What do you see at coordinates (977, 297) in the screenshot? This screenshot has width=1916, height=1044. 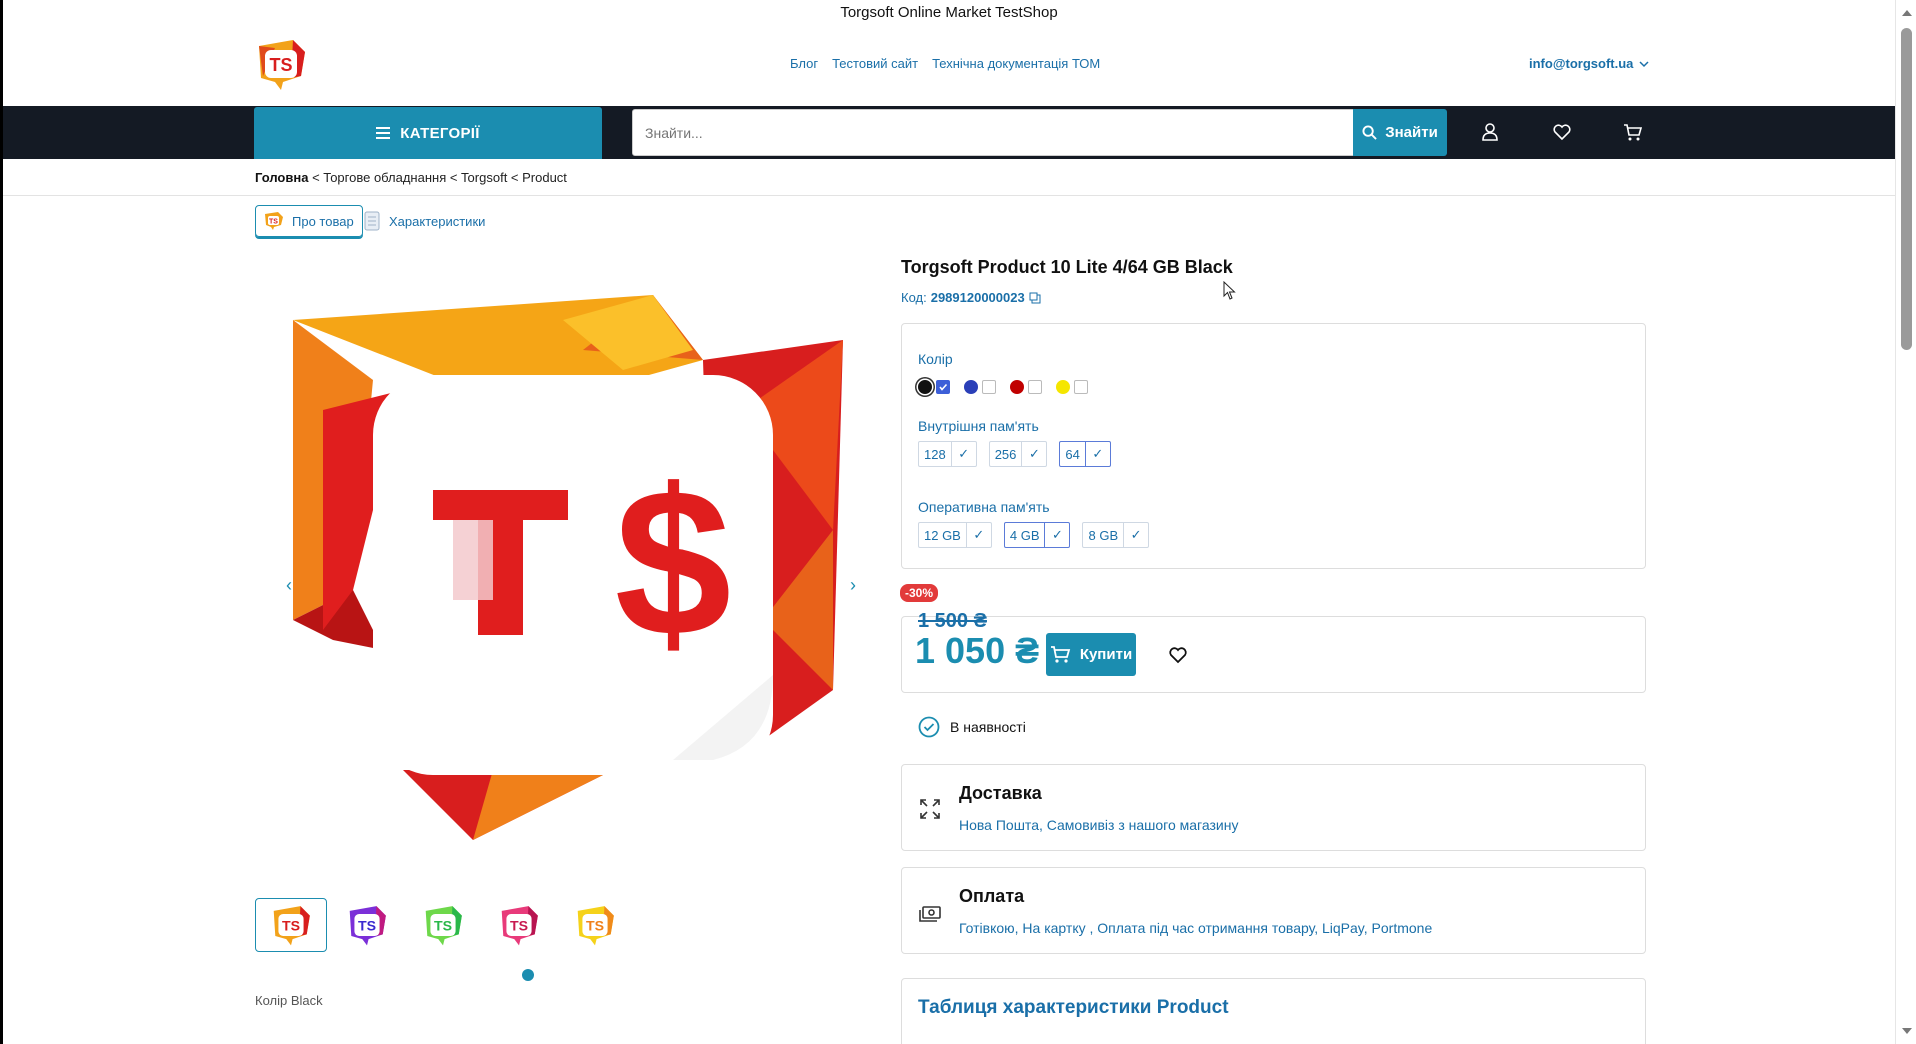 I see `product-code-value: 2989120000023` at bounding box center [977, 297].